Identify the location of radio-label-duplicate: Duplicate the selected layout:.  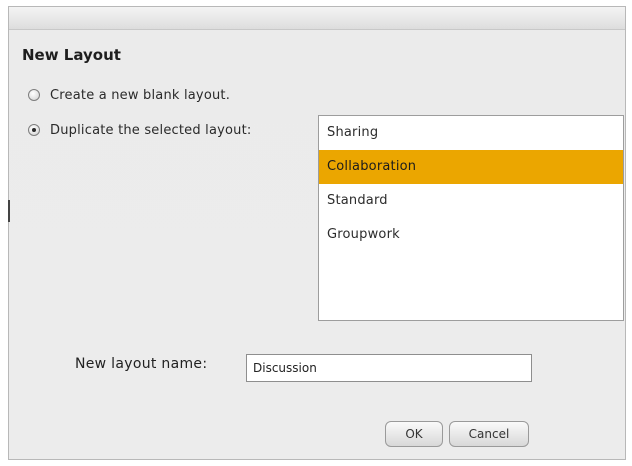
(151, 130).